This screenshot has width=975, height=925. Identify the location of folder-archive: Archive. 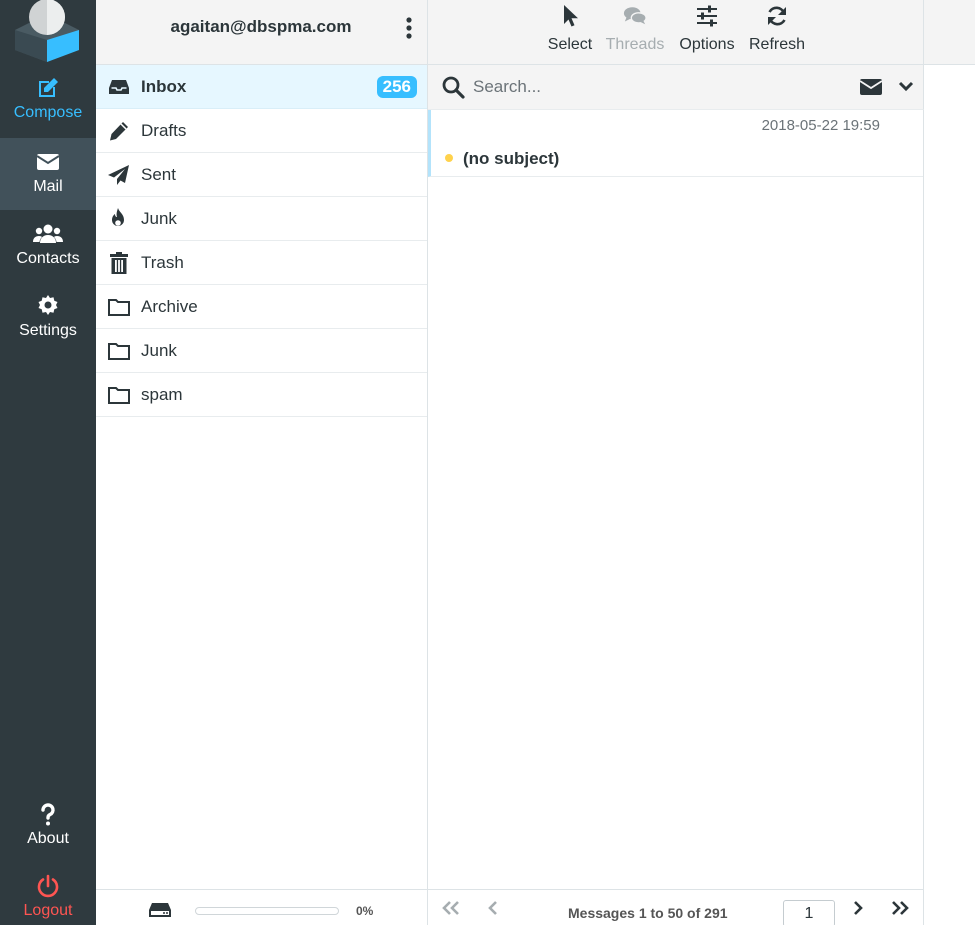
(261, 307).